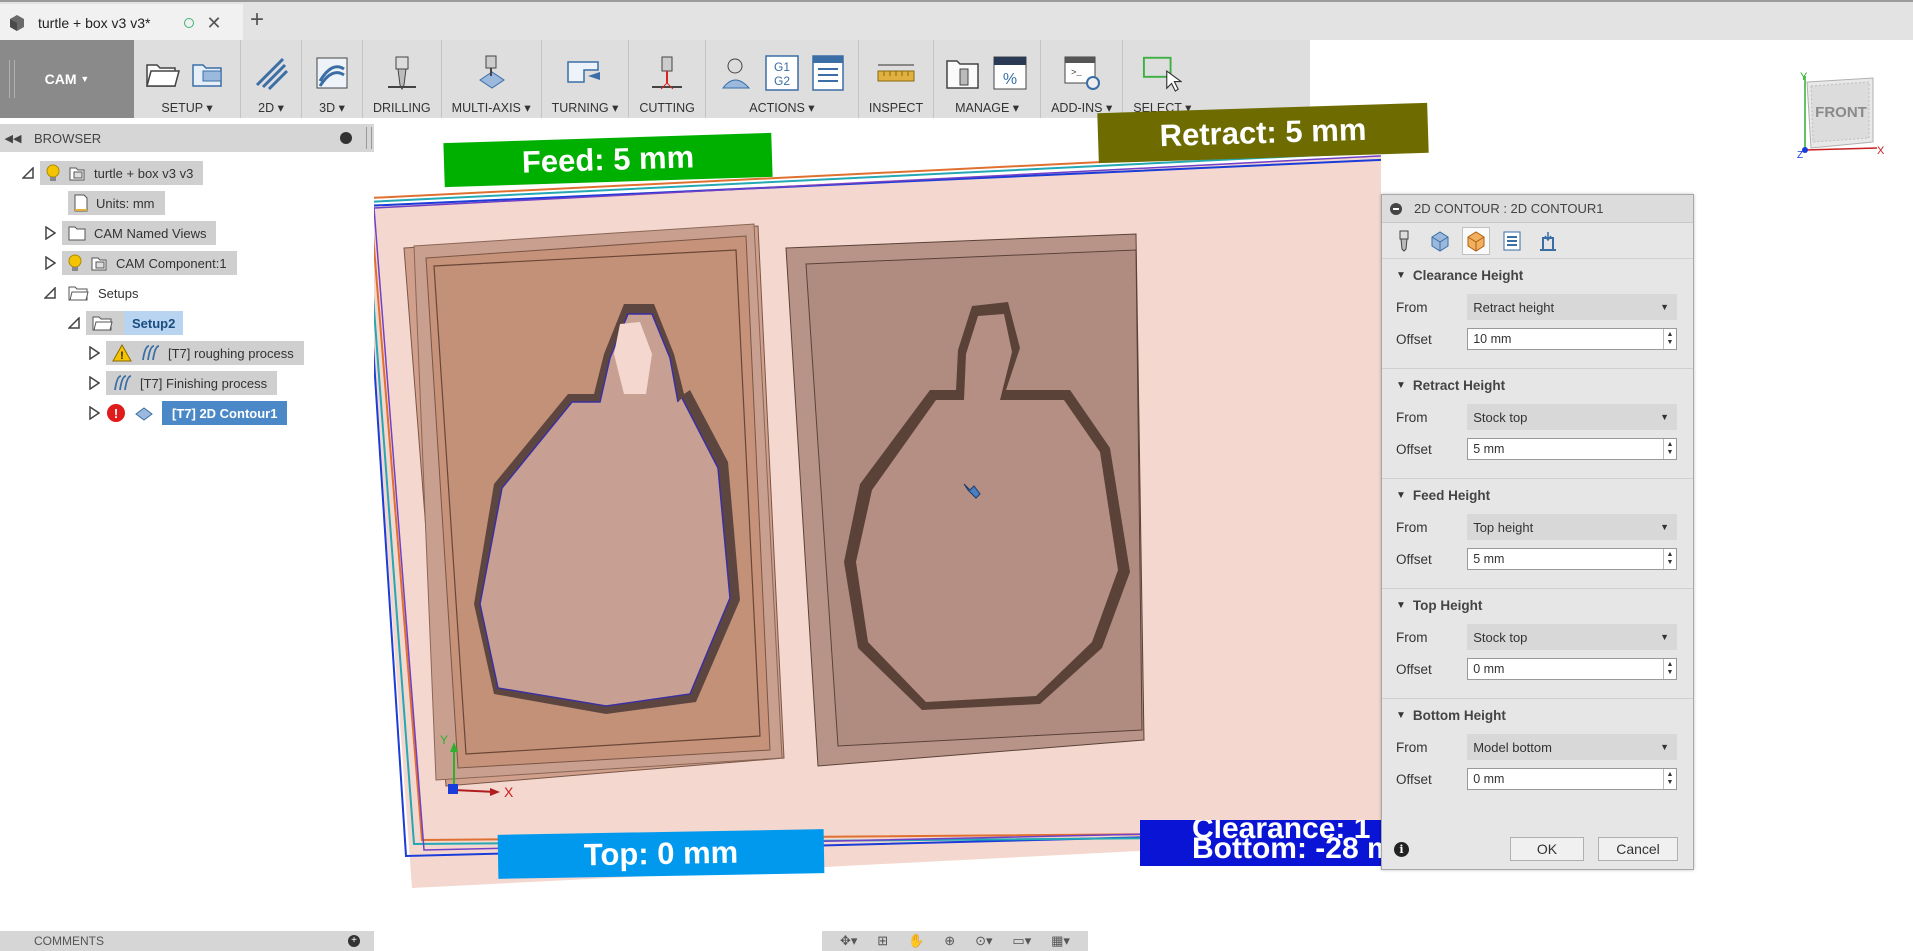 The image size is (1913, 951). What do you see at coordinates (129, 233) in the screenshot?
I see `tree-row-named-views: CAM Named Views` at bounding box center [129, 233].